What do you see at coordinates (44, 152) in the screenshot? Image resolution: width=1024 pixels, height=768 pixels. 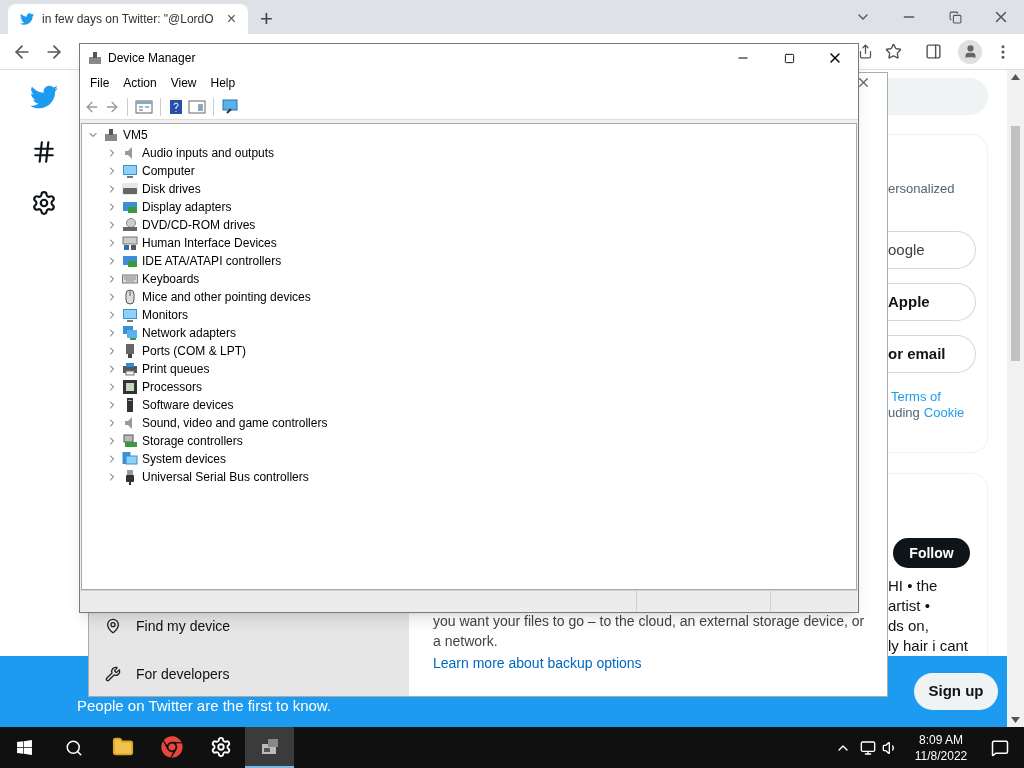 I see `hashtag-icon` at bounding box center [44, 152].